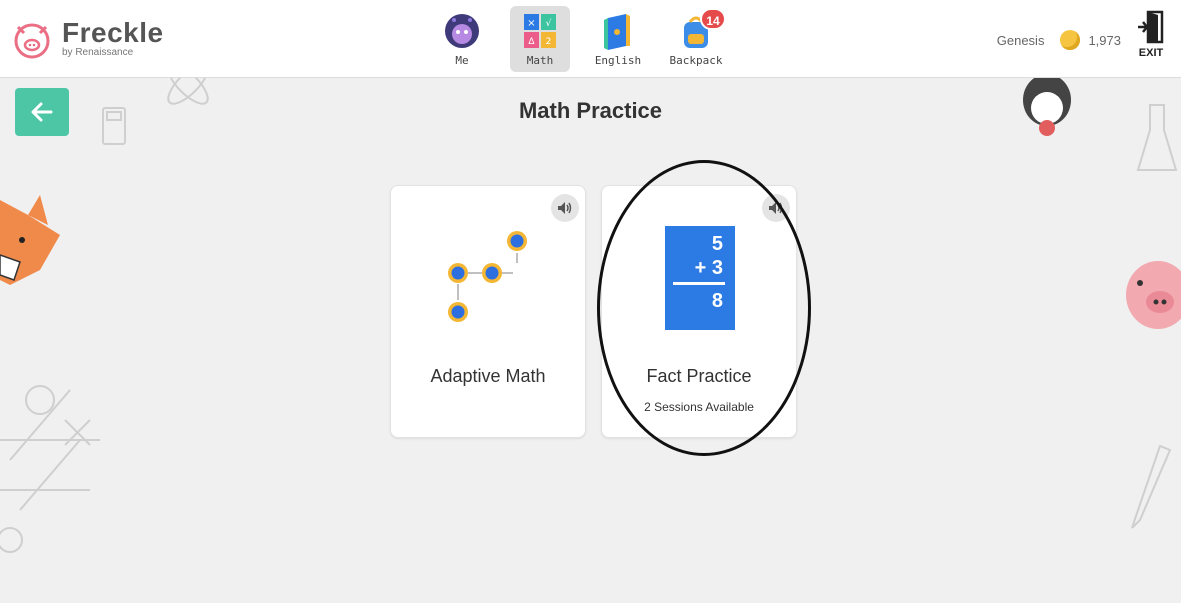  Describe the element at coordinates (113, 32) in the screenshot. I see `brand-name: Freckle` at that location.